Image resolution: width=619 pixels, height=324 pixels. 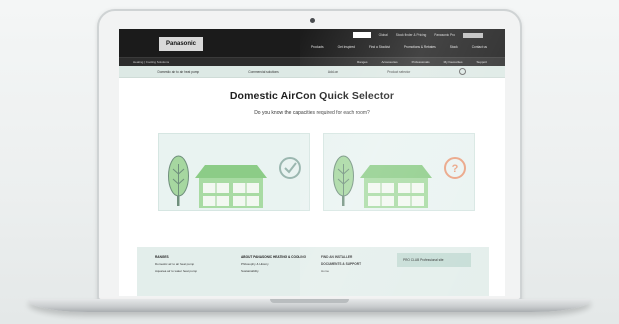 I want to click on pro-club-label: PRO CLUB Professional site, so click(x=423, y=260).